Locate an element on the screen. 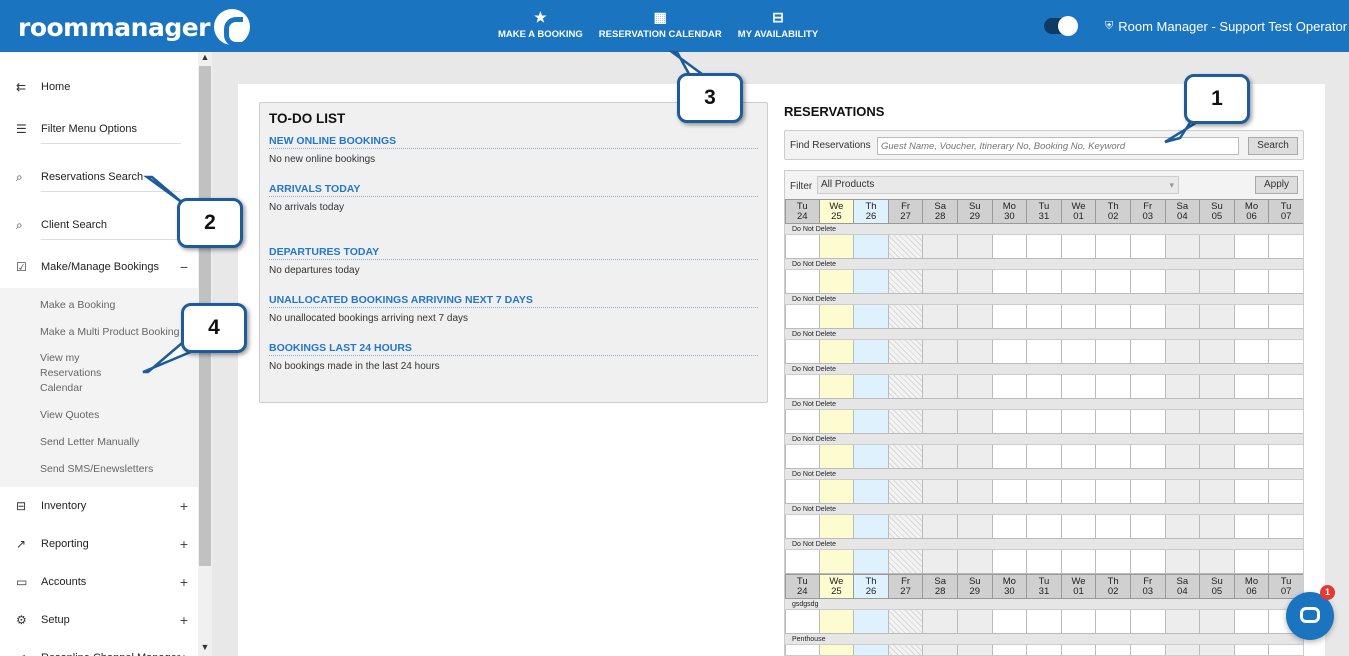 This screenshot has height=656, width=1349. nav-my-availability: ⊟ MY AVAILABILITY is located at coordinates (778, 24).